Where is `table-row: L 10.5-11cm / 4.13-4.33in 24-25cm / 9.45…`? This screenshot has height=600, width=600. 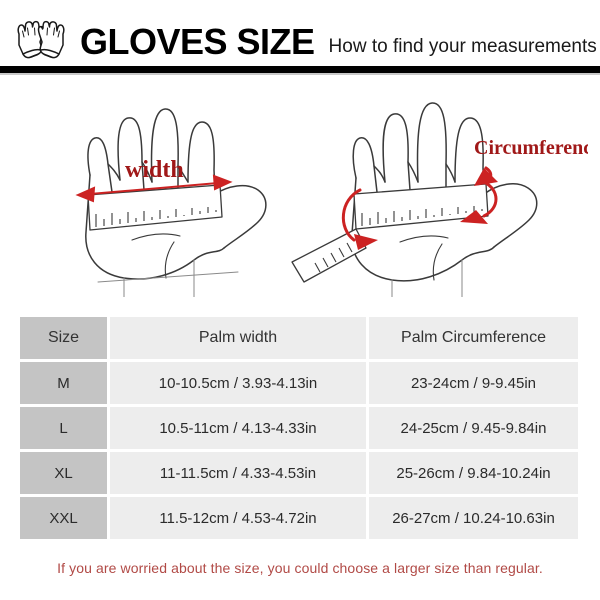 table-row: L 10.5-11cm / 4.13-4.33in 24-25cm / 9.45… is located at coordinates (299, 428).